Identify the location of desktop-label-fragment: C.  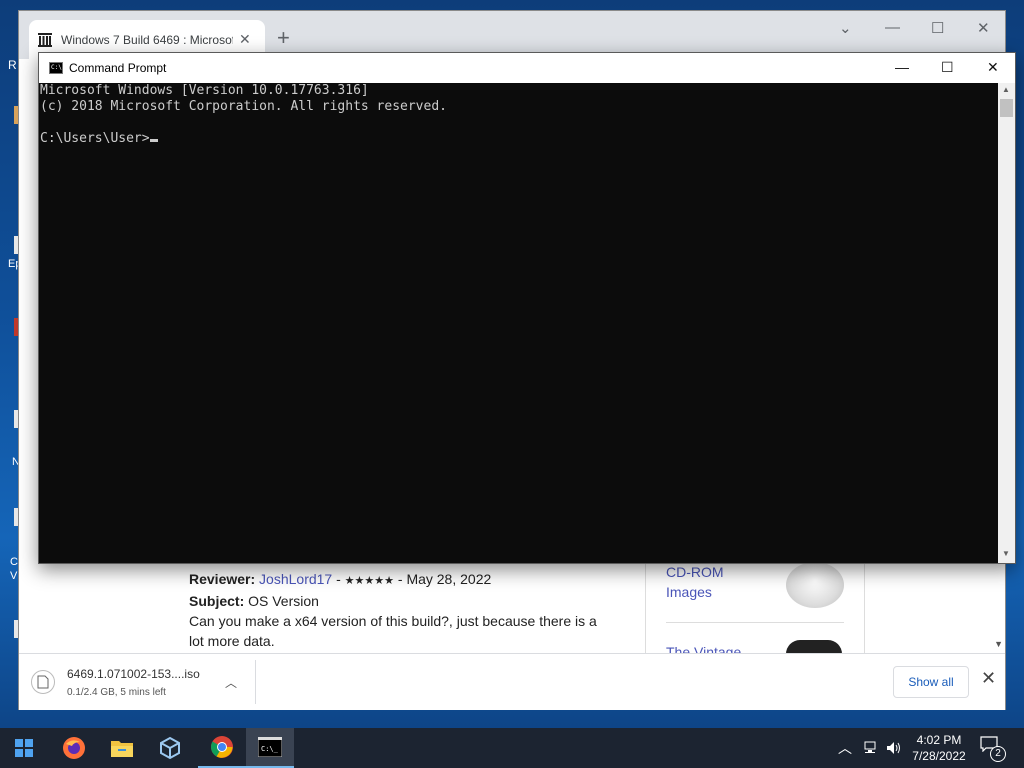
(14, 562).